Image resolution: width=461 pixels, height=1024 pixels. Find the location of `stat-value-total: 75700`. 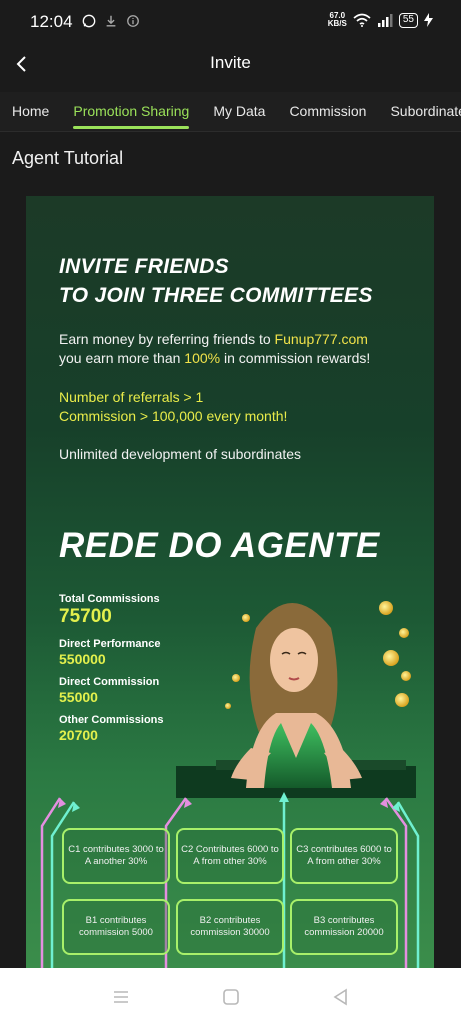

stat-value-total: 75700 is located at coordinates (85, 616).